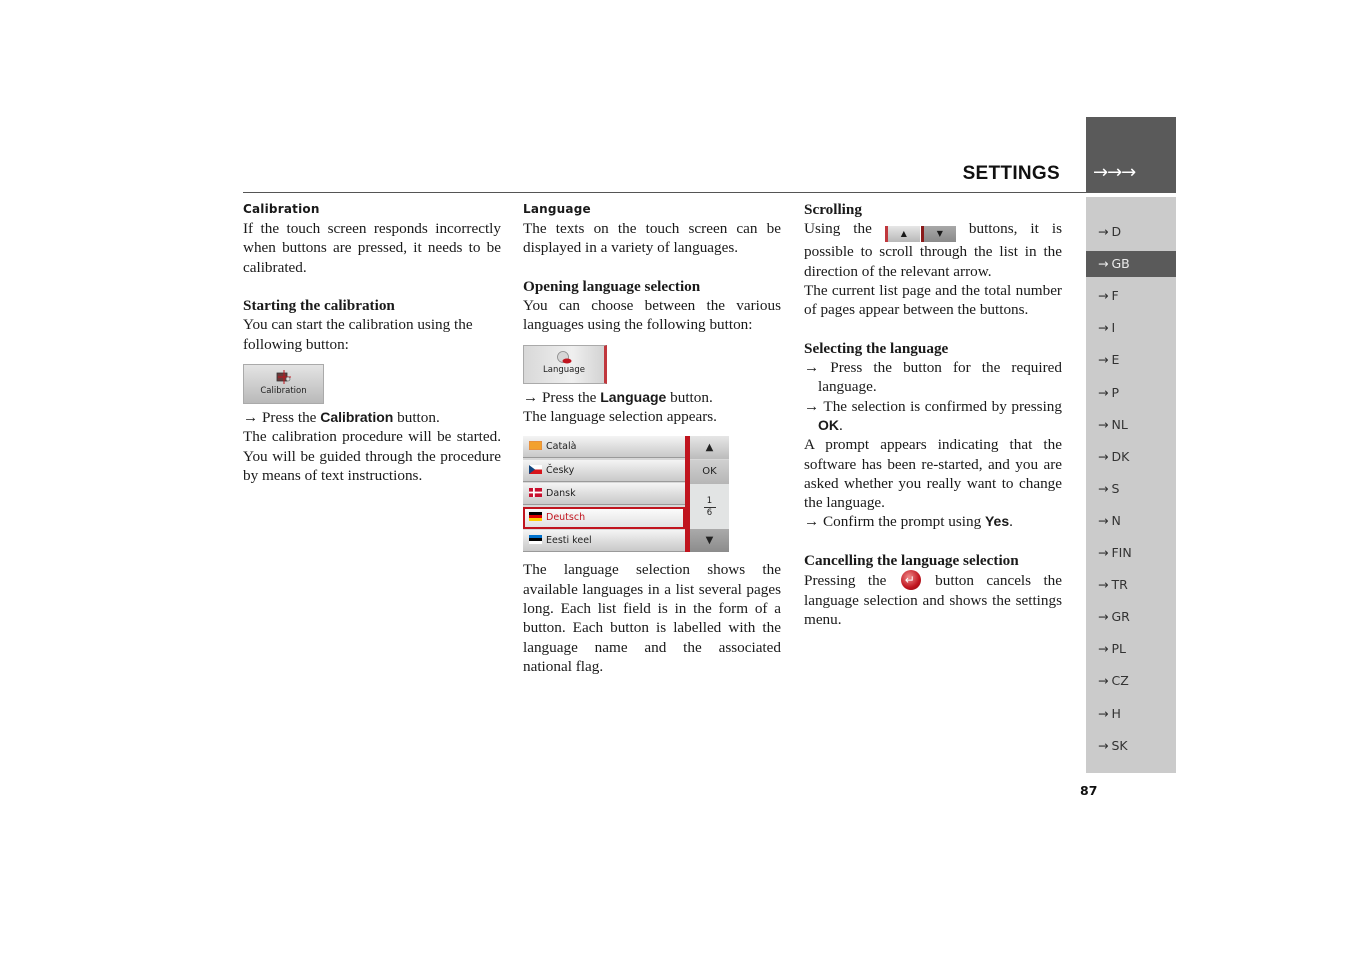 The image size is (1351, 954). What do you see at coordinates (709, 513) in the screenshot?
I see `page-total: 6` at bounding box center [709, 513].